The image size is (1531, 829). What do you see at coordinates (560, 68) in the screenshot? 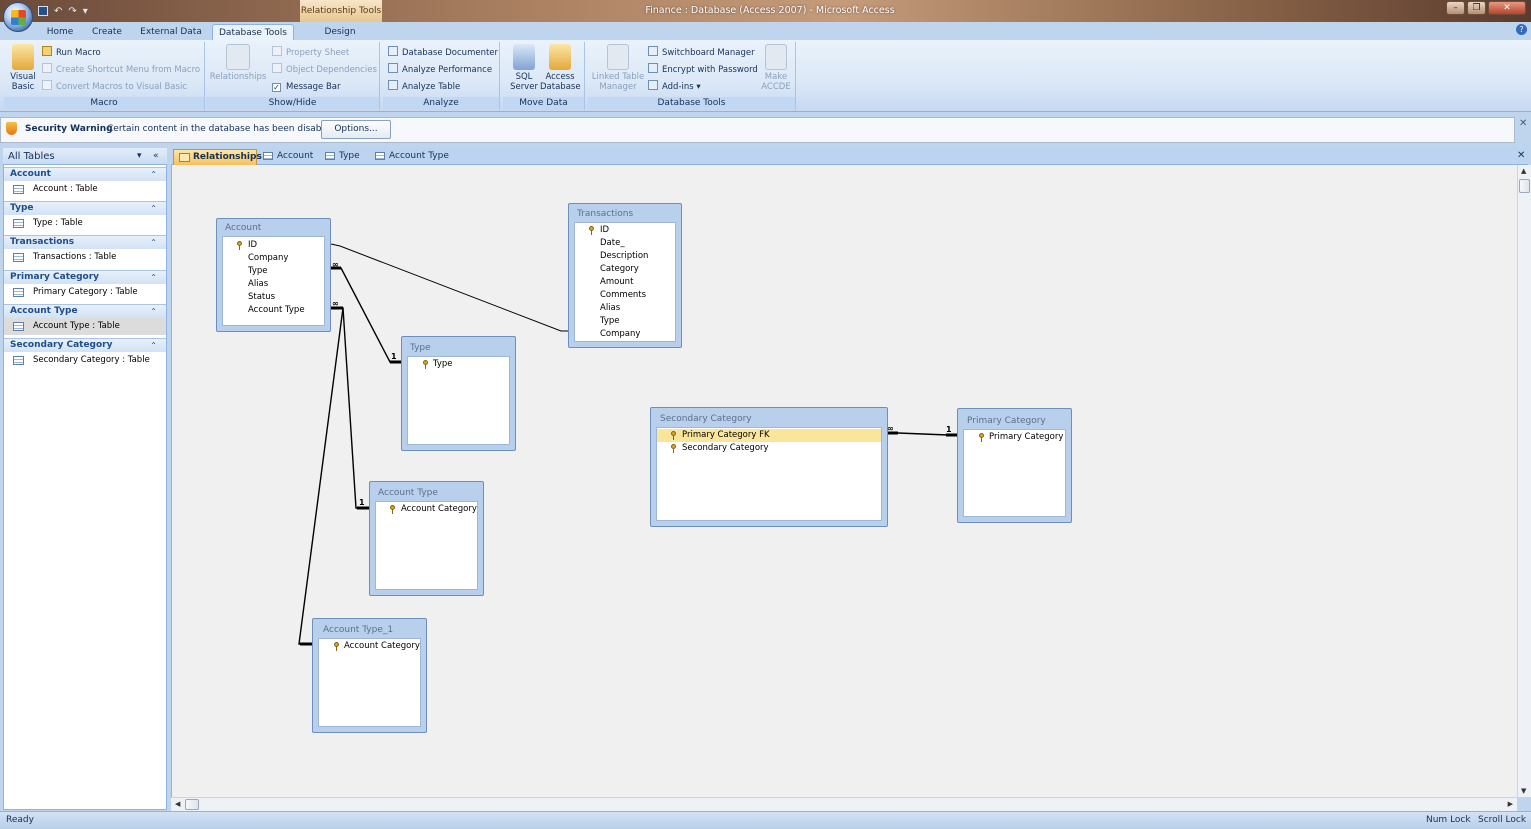
I see `access-database-button: Access Database` at bounding box center [560, 68].